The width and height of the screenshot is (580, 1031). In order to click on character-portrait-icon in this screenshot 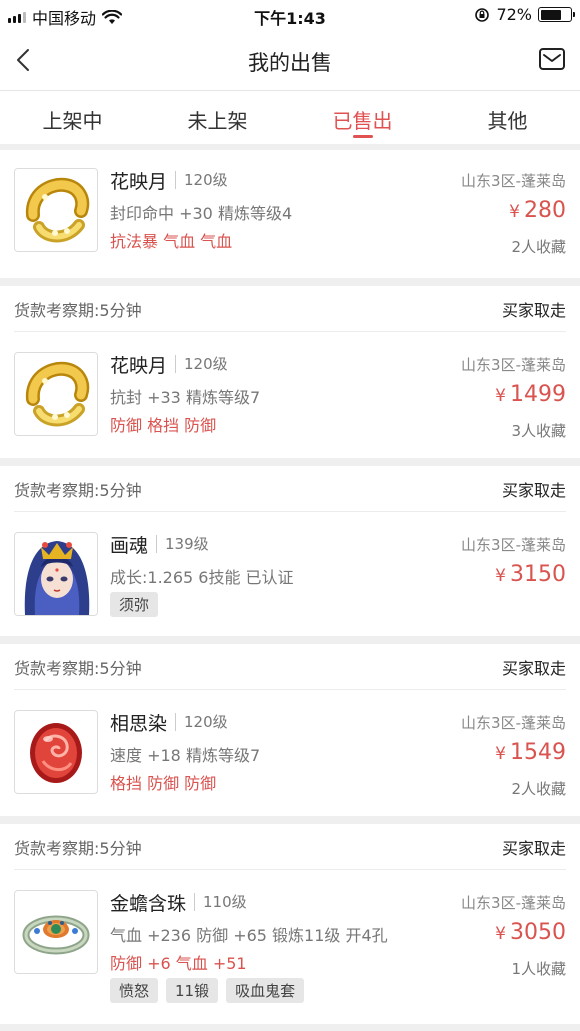, I will do `click(56, 574)`.